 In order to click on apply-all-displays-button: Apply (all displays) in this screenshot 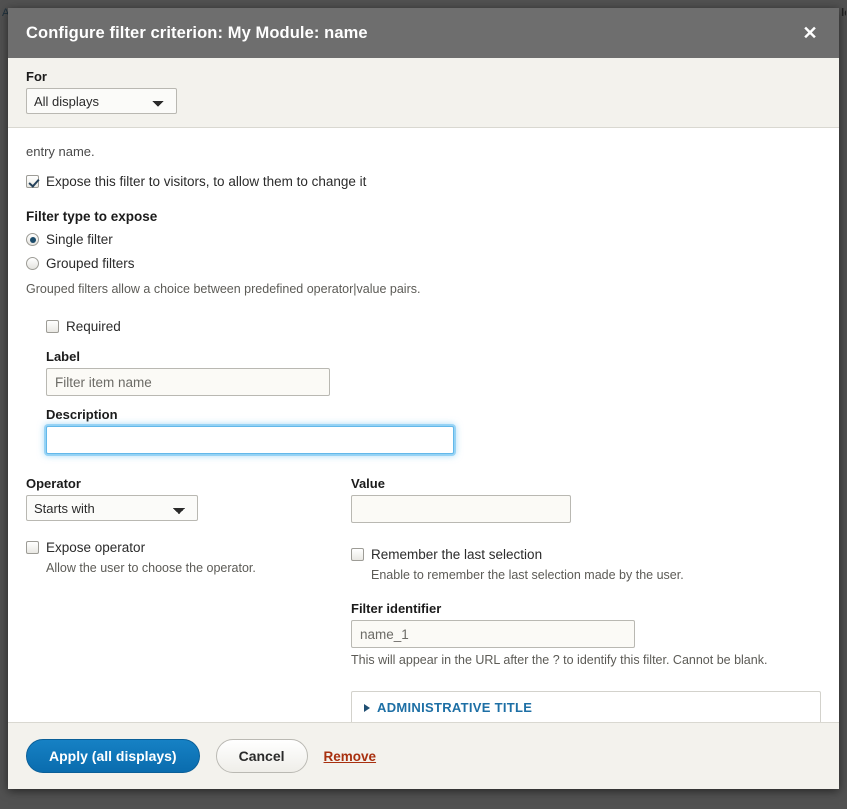, I will do `click(113, 756)`.